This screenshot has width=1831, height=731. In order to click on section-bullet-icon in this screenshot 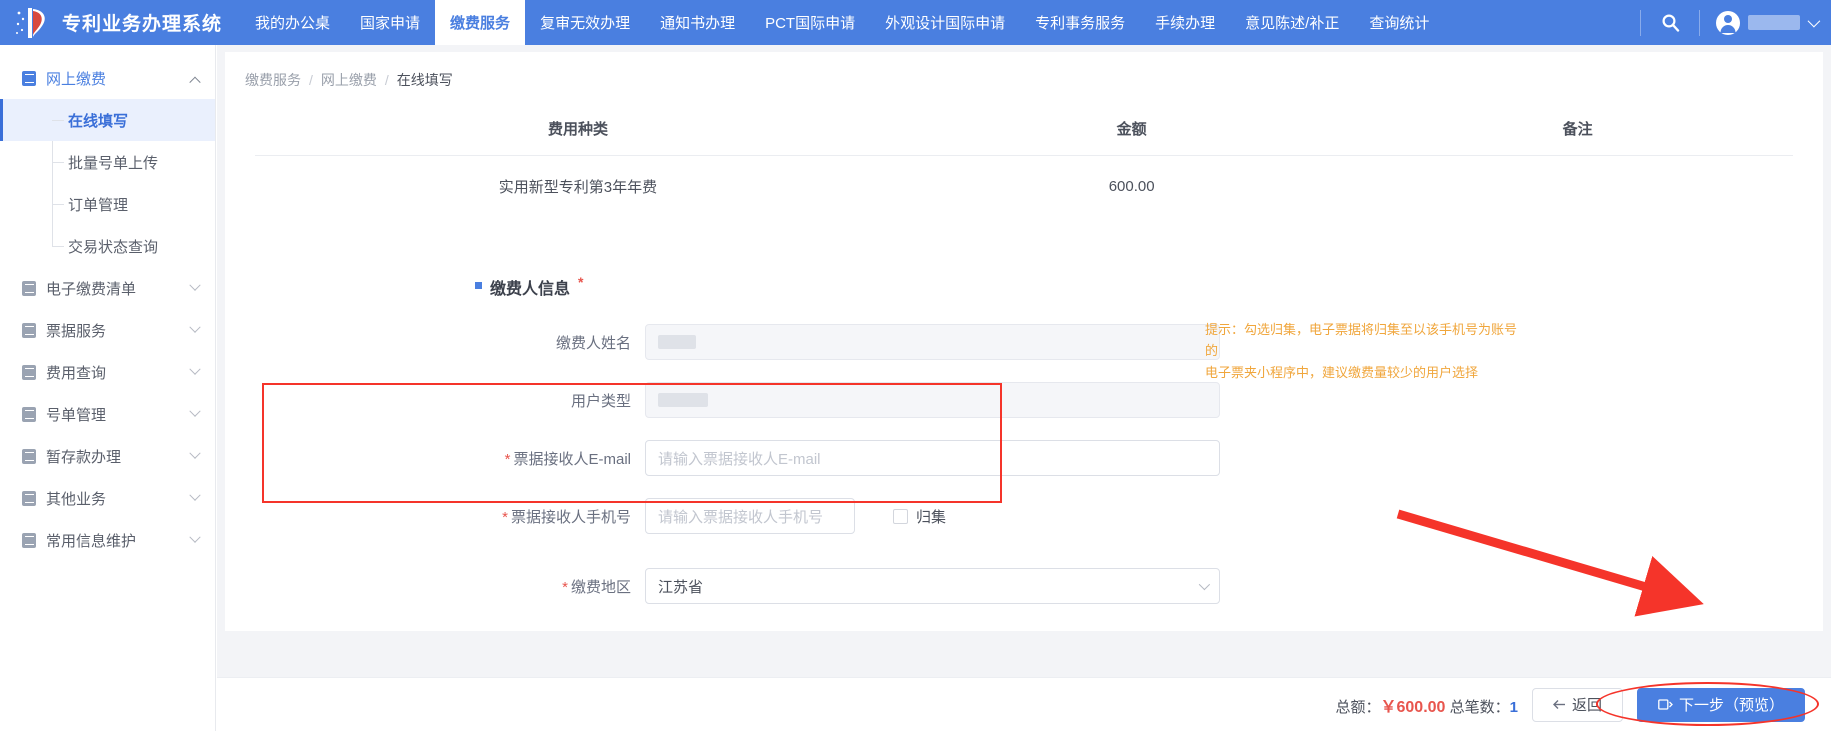, I will do `click(478, 285)`.